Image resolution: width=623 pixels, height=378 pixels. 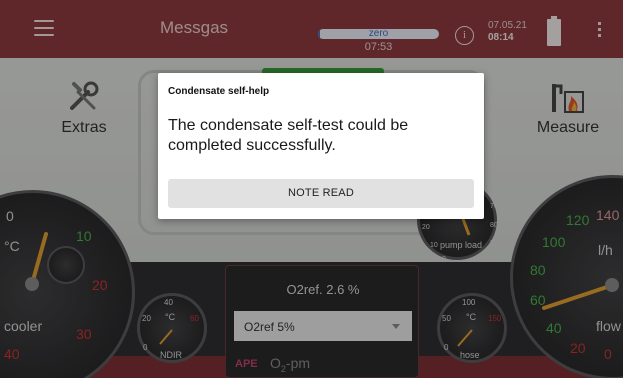 What do you see at coordinates (219, 91) in the screenshot?
I see `dialog-title: Condensate self-help` at bounding box center [219, 91].